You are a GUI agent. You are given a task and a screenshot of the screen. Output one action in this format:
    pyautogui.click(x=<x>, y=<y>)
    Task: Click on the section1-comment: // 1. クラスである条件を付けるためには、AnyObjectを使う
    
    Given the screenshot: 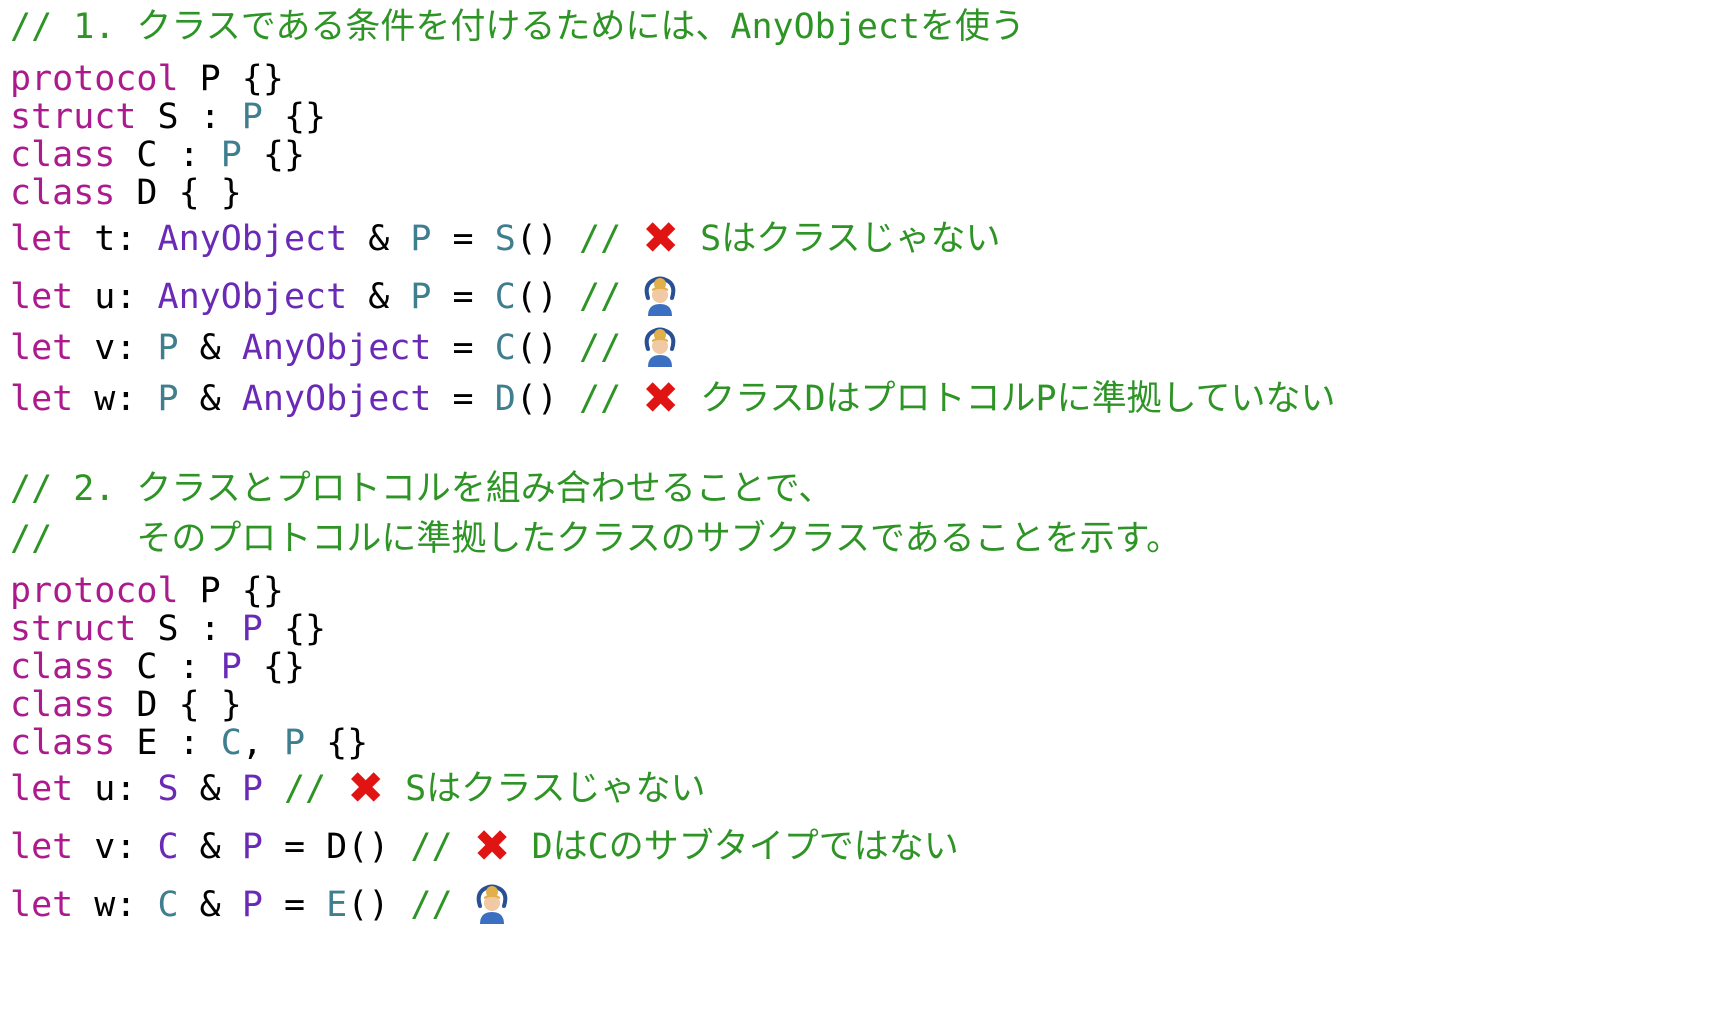 What is the action you would take?
    pyautogui.click(x=518, y=27)
    